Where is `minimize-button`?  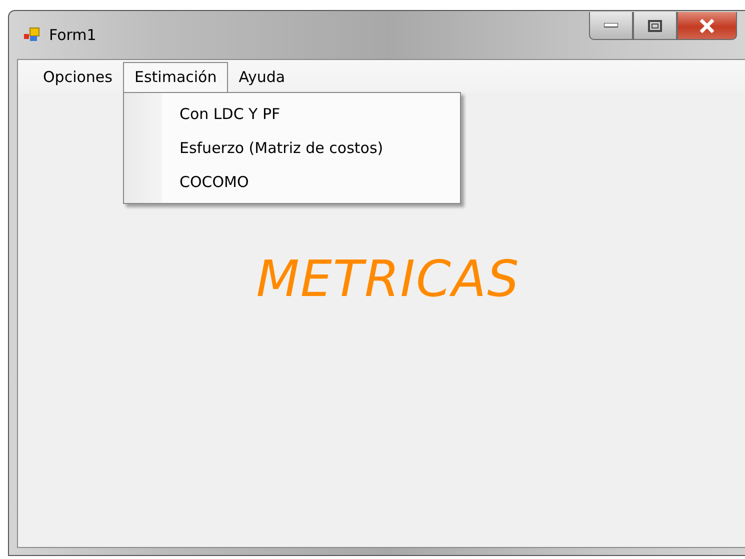
minimize-button is located at coordinates (611, 26).